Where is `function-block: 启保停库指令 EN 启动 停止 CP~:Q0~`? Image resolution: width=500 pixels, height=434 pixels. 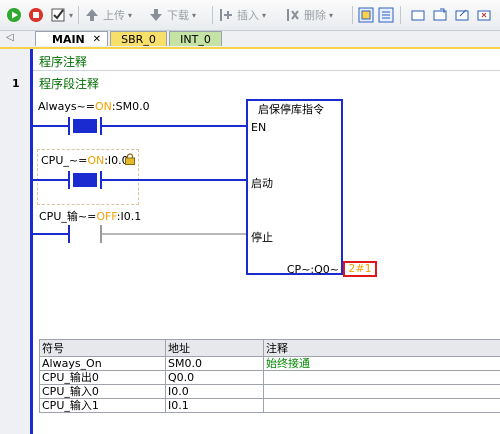 function-block: 启保停库指令 EN 启动 停止 CP~:Q0~ is located at coordinates (294, 187).